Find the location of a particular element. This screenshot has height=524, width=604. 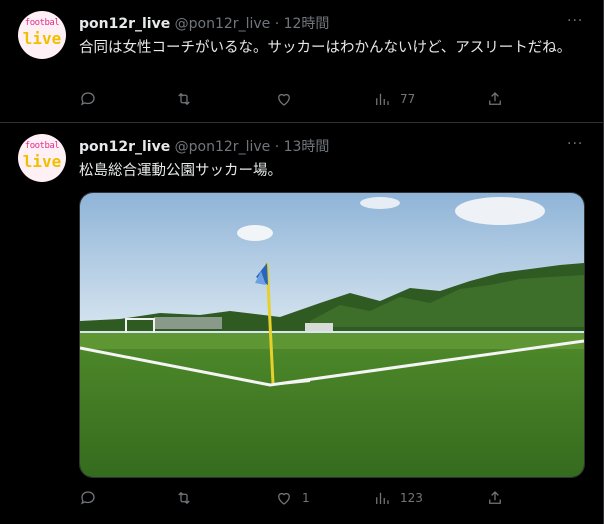

tweet-header: pon12r_live @pon12r_live · 13時間 is located at coordinates (204, 147).